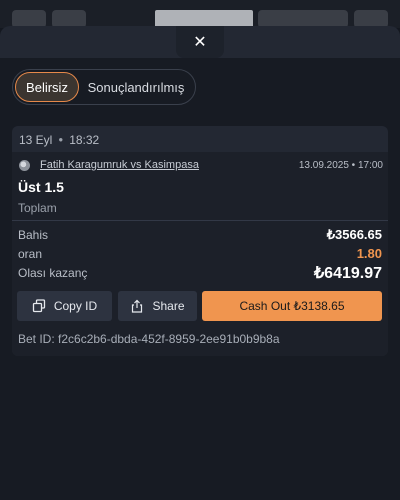 Image resolution: width=400 pixels, height=500 pixels. I want to click on odds-row: oran 1.80, so click(200, 253).